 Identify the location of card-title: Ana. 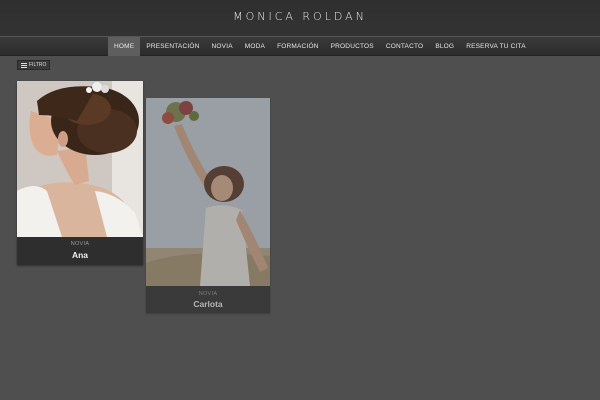
(80, 255).